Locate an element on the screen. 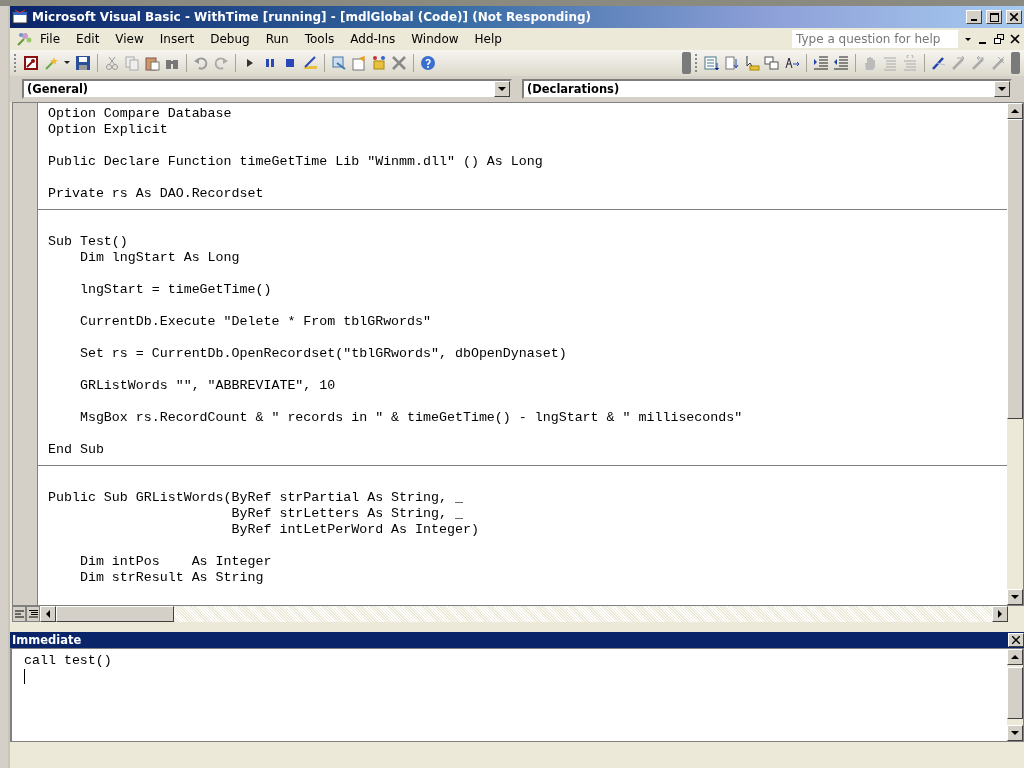 Image resolution: width=1024 pixels, height=768 pixels. help-search-field: Type a question for help is located at coordinates (875, 39).